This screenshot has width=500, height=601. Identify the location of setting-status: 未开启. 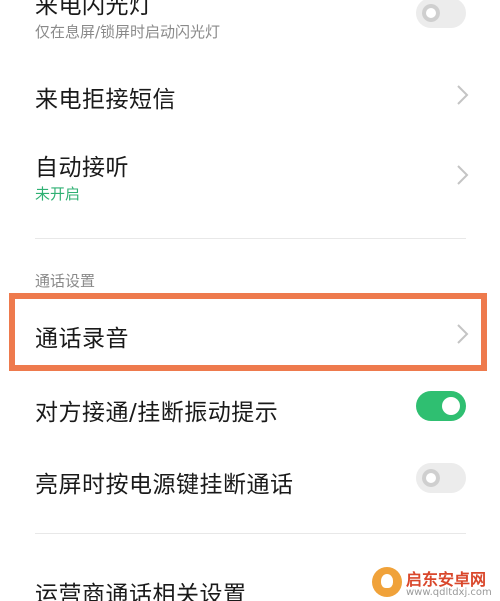
(58, 194).